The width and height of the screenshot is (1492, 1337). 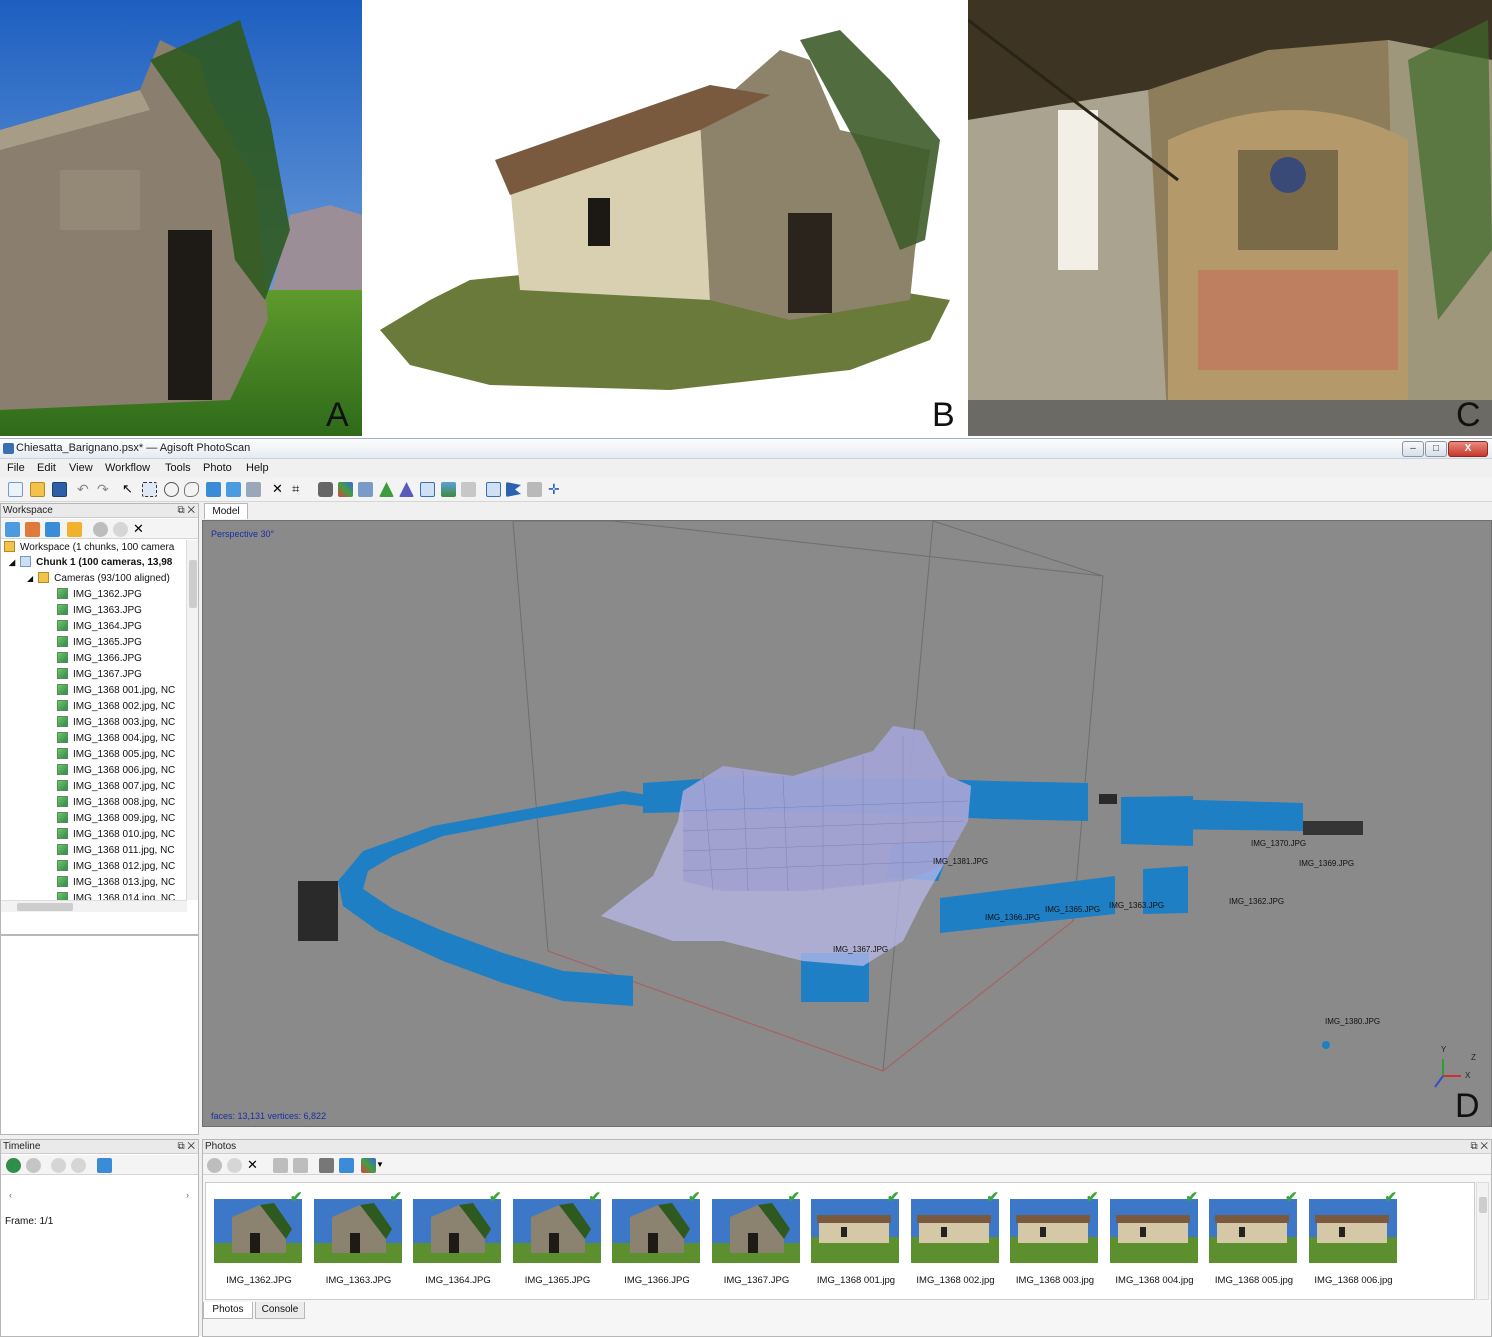 What do you see at coordinates (356, 1241) in the screenshot?
I see `photo-thumbnail: ✔ IMG_1363.JPG` at bounding box center [356, 1241].